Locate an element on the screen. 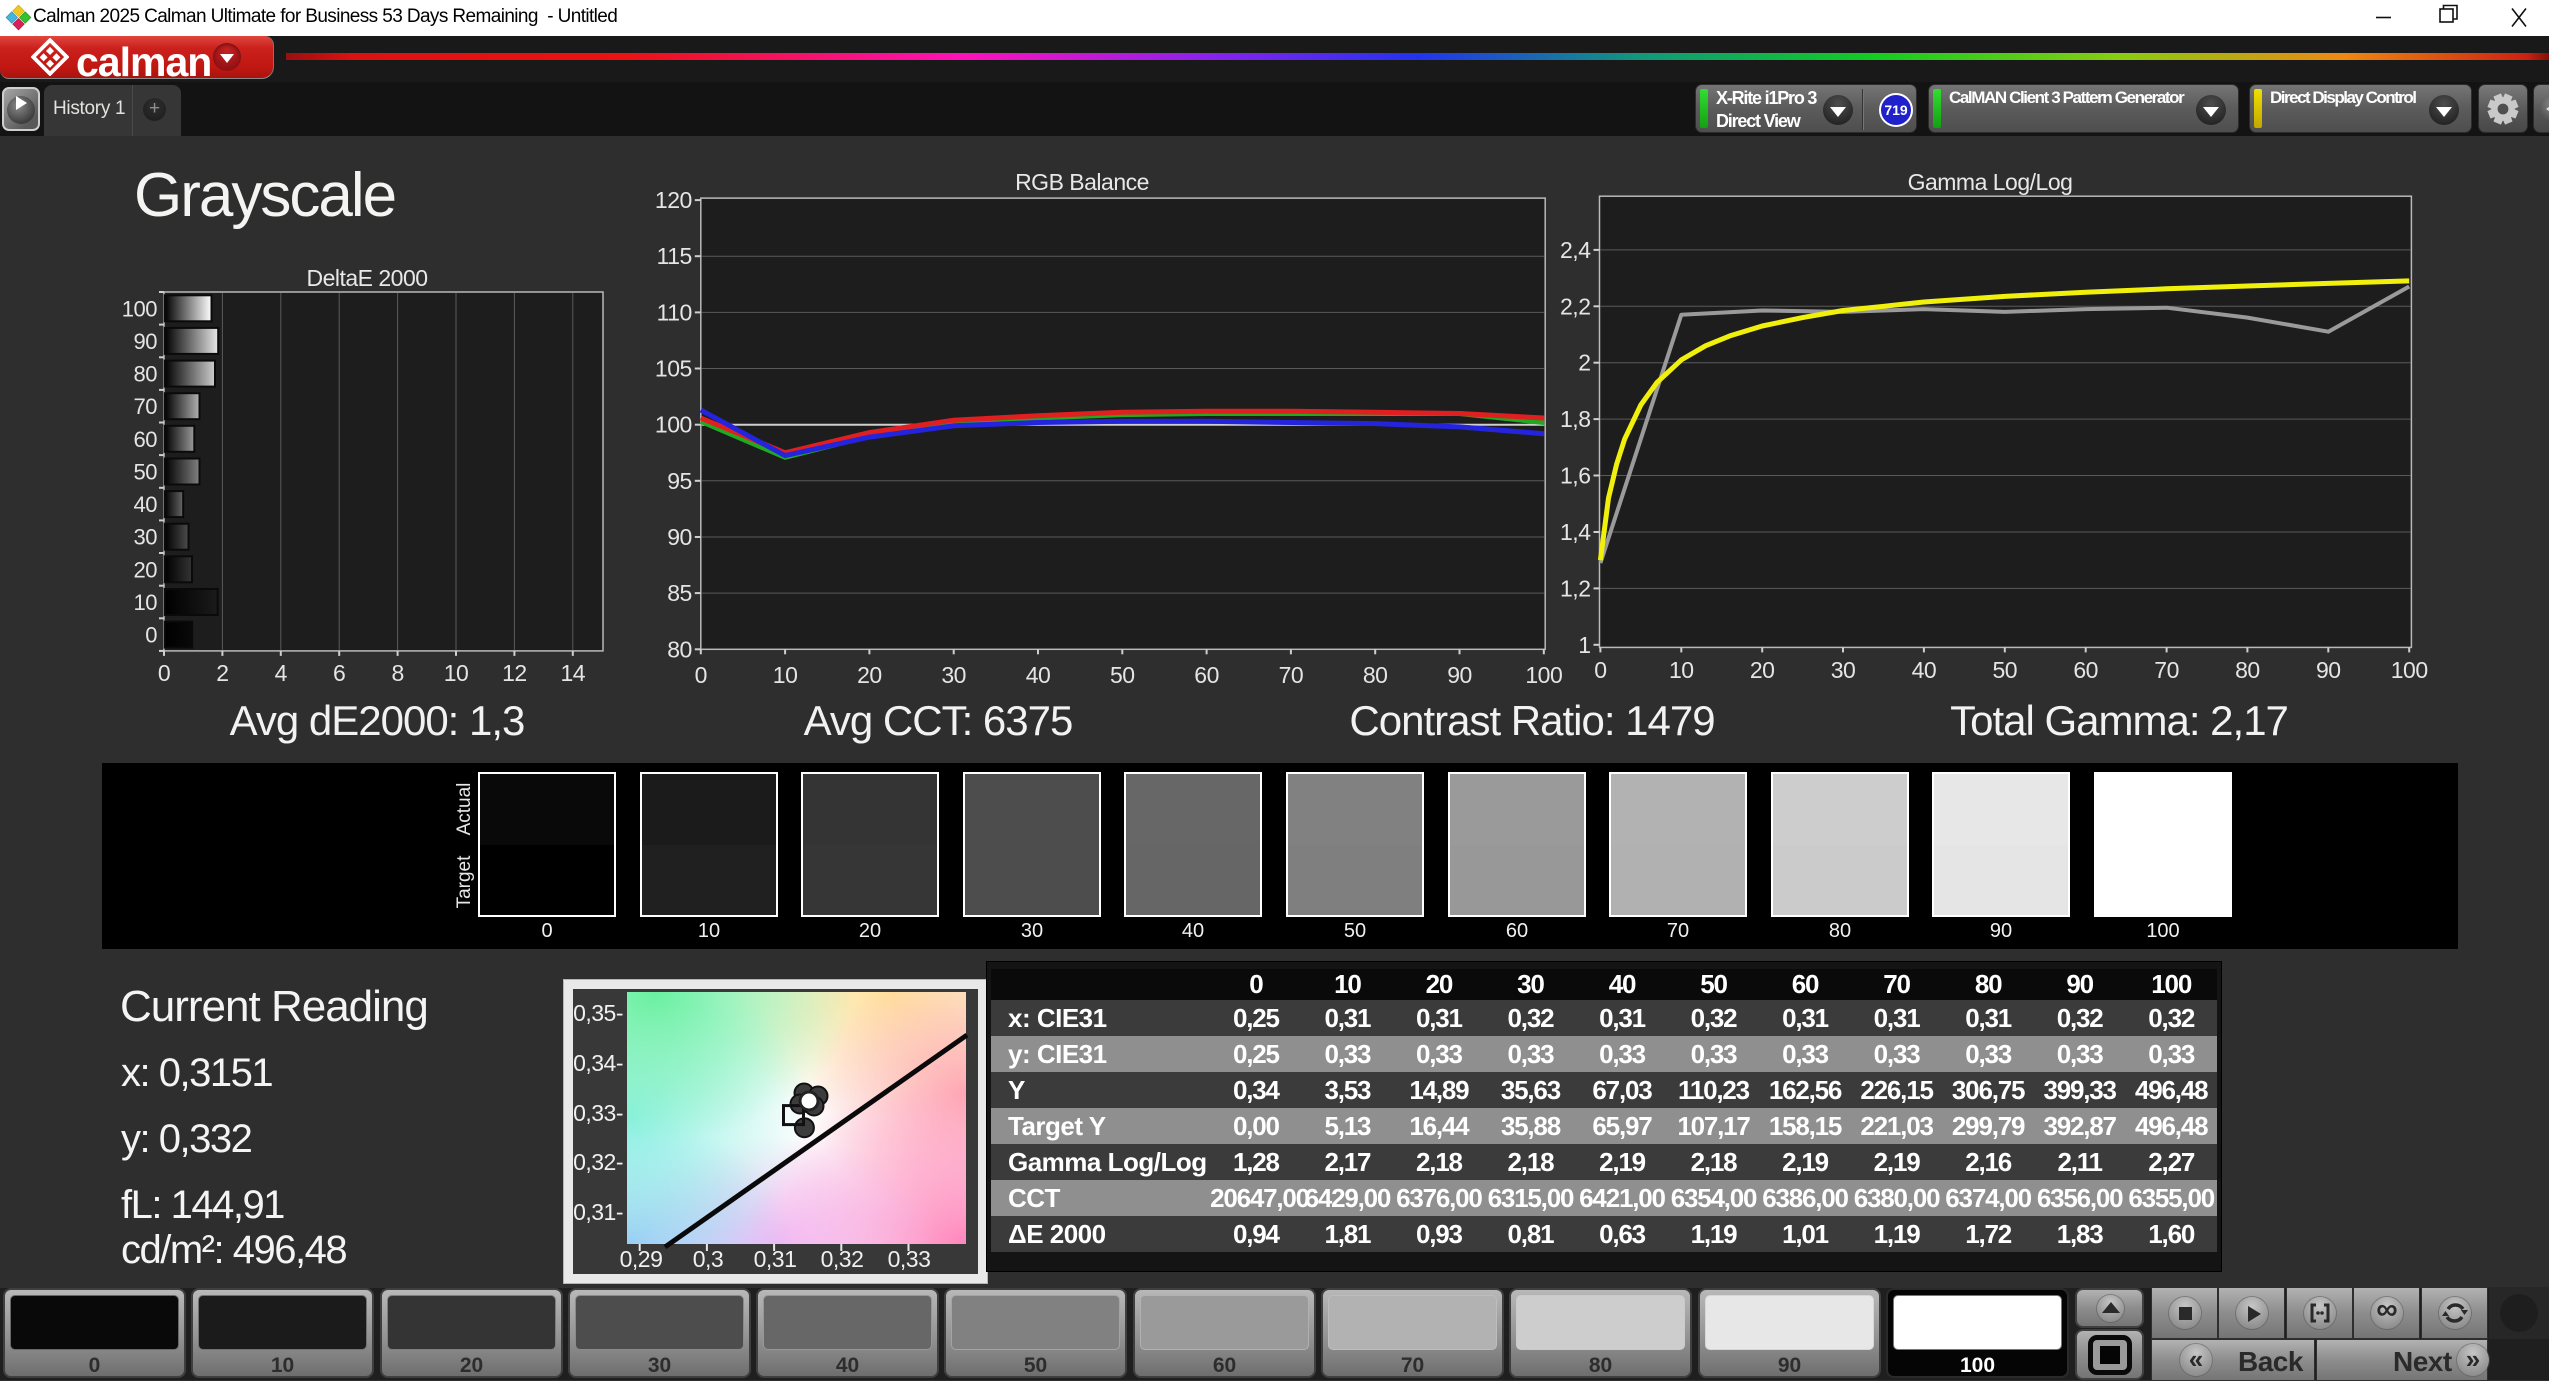 The image size is (2549, 1381). svg-text: 120 is located at coordinates (673, 200).